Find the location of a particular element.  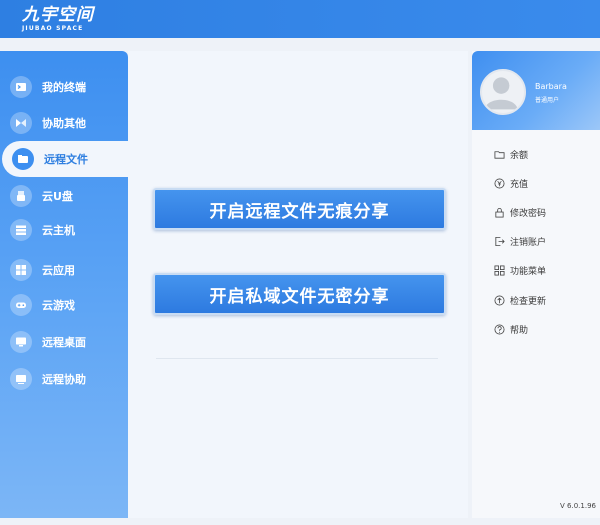

help-icon is located at coordinates (499, 329).